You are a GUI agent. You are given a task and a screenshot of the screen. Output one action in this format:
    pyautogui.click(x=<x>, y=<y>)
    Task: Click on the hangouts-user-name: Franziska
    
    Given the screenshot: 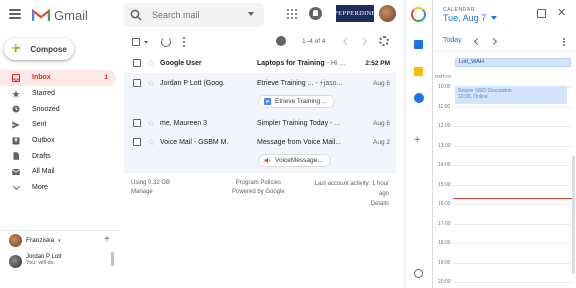 What is the action you would take?
    pyautogui.click(x=40, y=240)
    